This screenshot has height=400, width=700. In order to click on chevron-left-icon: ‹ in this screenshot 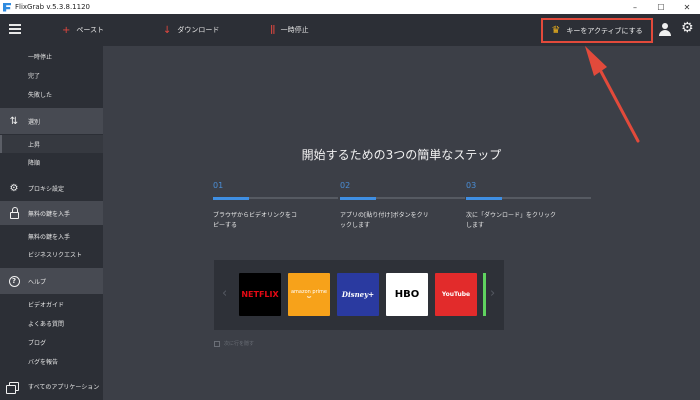, I will do `click(224, 293)`.